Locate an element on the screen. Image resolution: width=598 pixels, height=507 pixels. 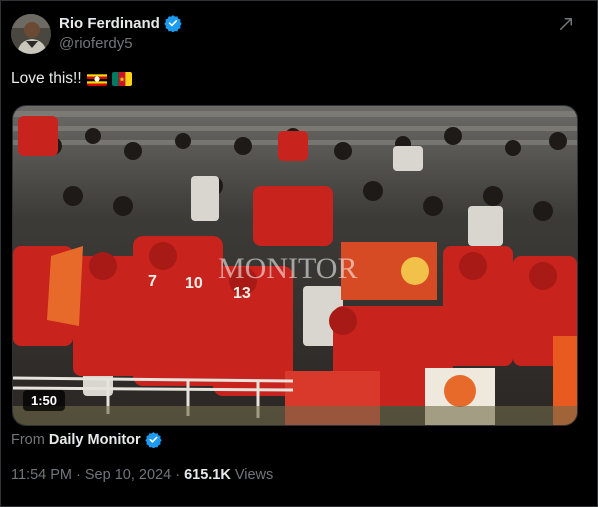
avatar is located at coordinates (31, 34).